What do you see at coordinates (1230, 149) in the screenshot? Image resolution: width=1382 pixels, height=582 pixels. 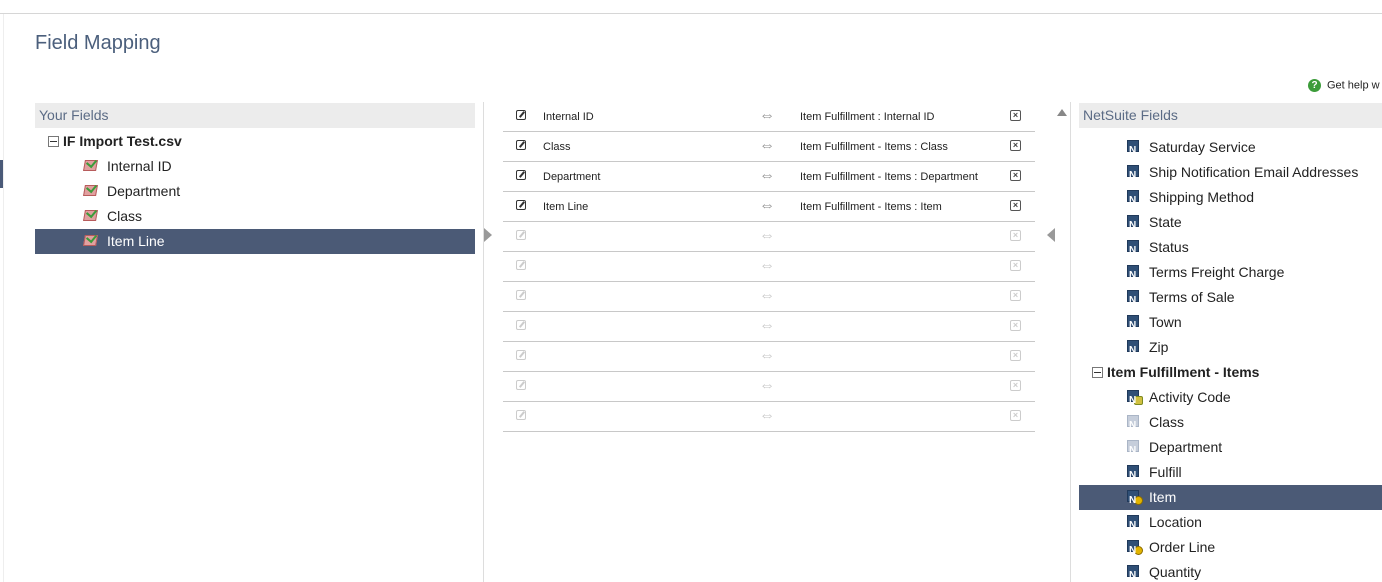 I see `netsuite-field-item: Saturday Service` at bounding box center [1230, 149].